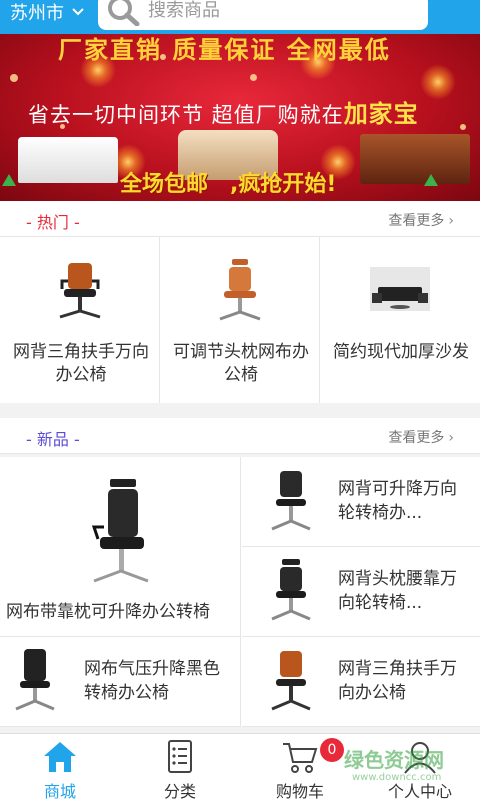 The height and width of the screenshot is (800, 480). What do you see at coordinates (291, 590) in the screenshot?
I see `black-headrest-chair-icon` at bounding box center [291, 590].